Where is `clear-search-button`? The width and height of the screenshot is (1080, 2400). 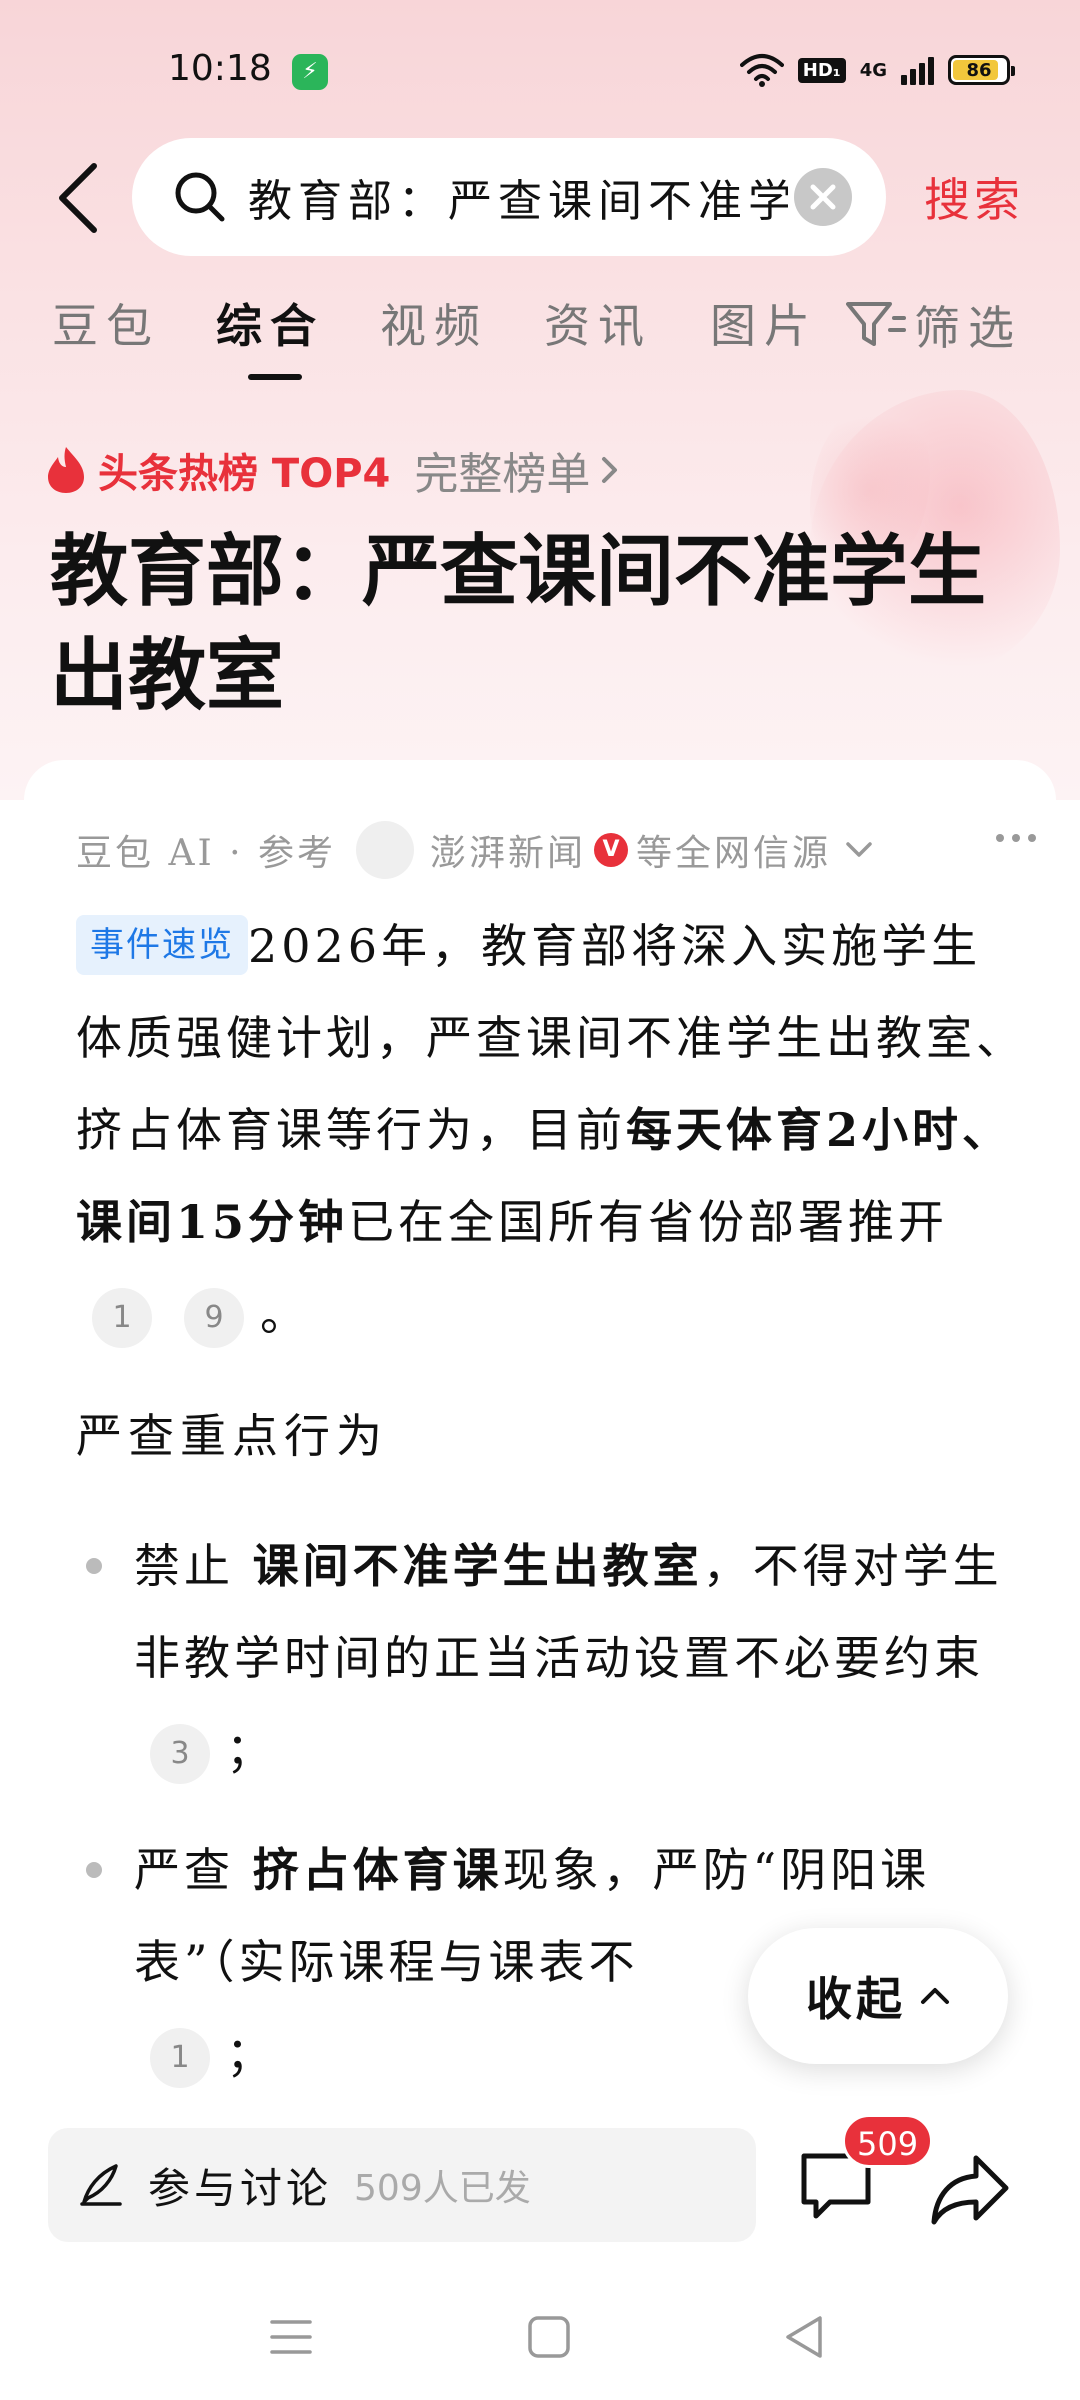
clear-search-button is located at coordinates (823, 197).